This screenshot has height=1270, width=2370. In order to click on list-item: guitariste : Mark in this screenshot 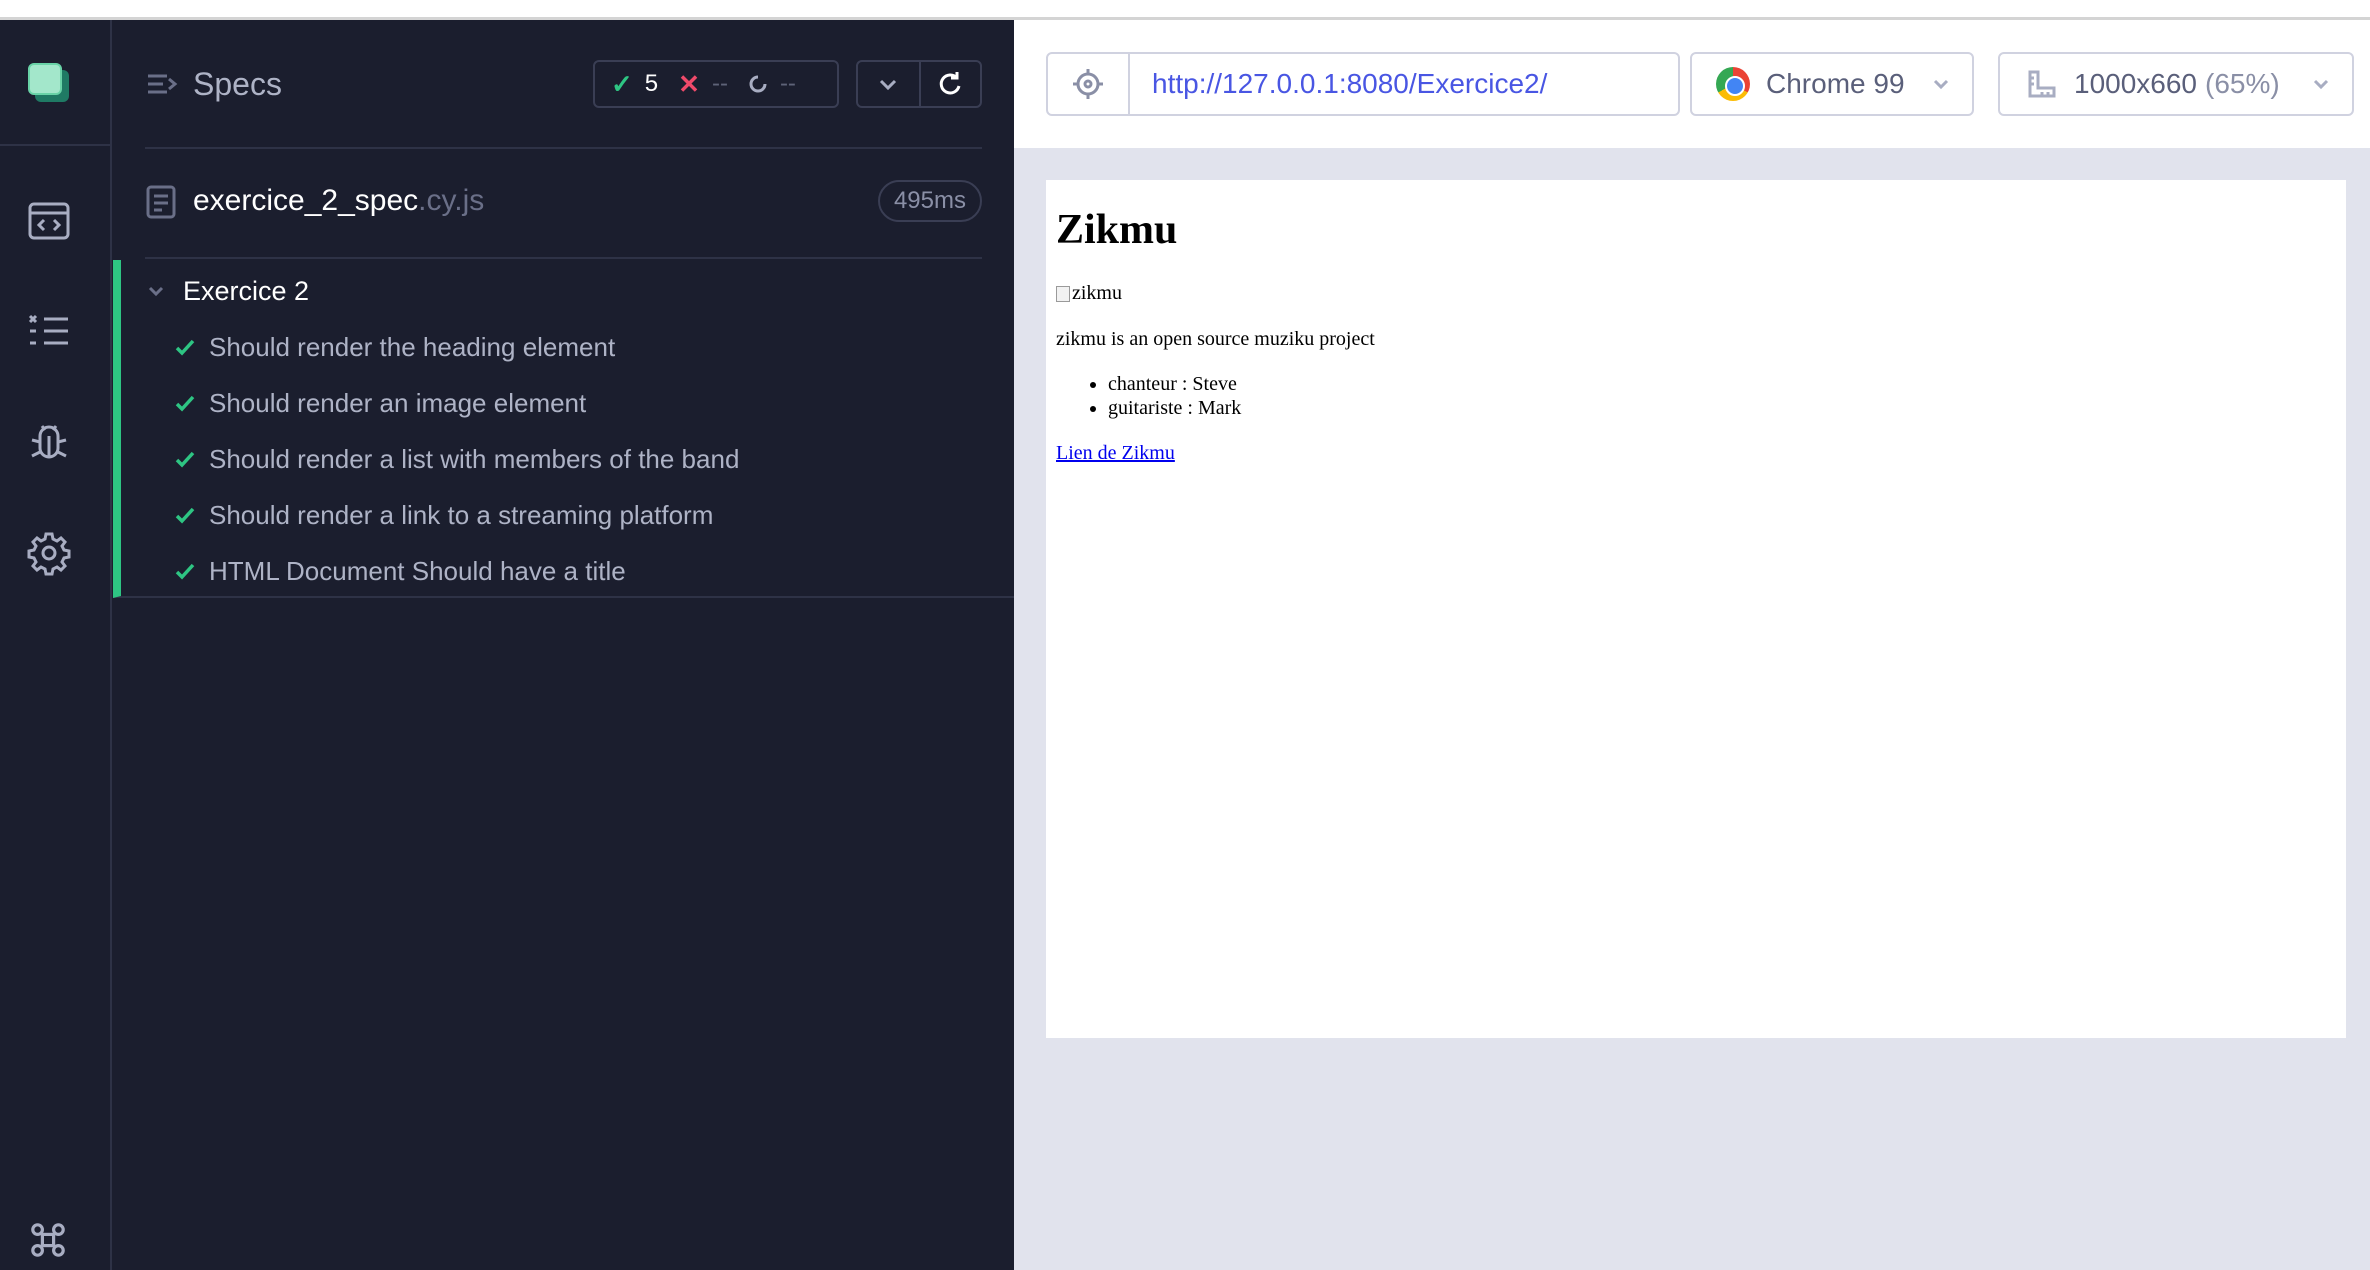, I will do `click(1174, 408)`.